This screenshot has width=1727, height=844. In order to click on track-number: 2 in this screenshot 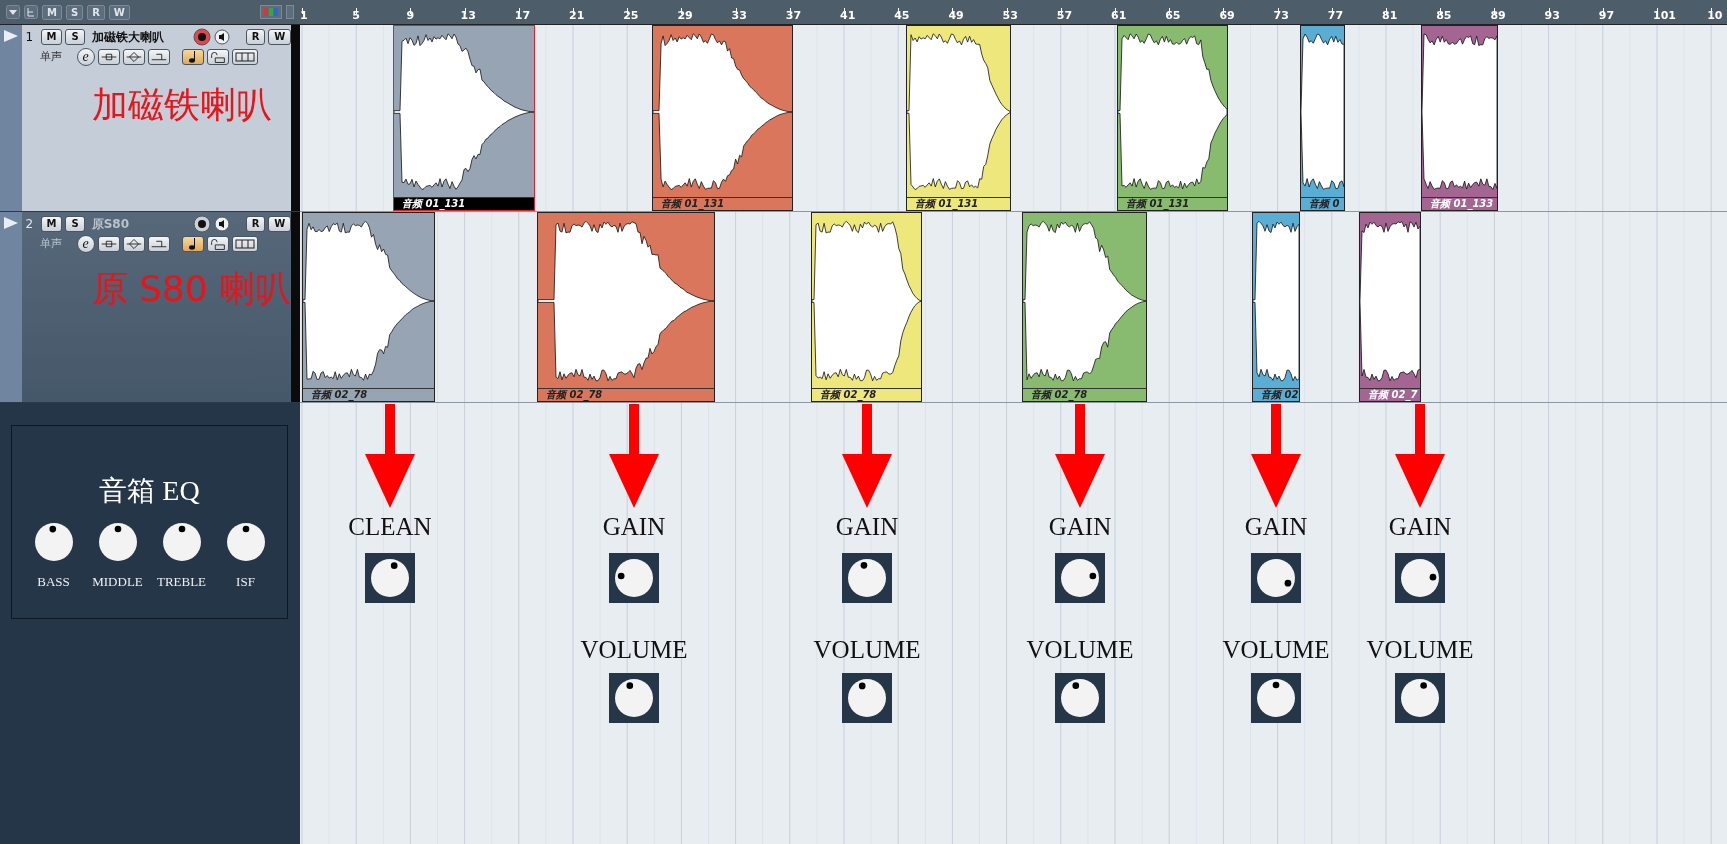, I will do `click(30, 224)`.